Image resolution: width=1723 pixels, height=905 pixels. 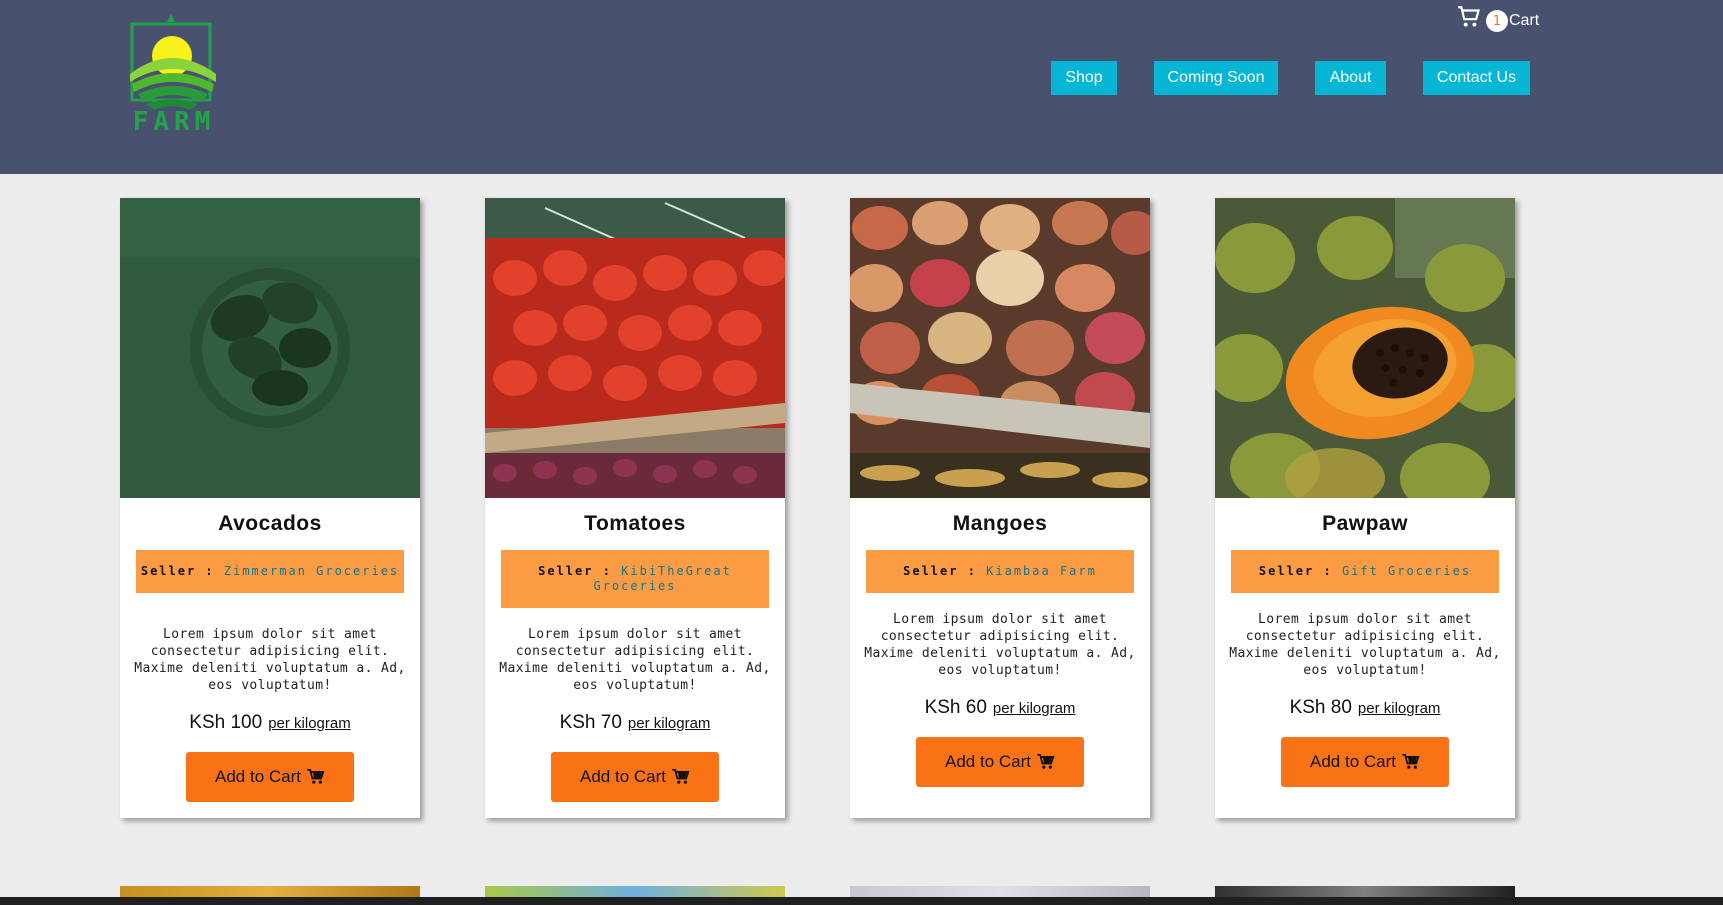 I want to click on nav-about-button: About, so click(x=1350, y=78).